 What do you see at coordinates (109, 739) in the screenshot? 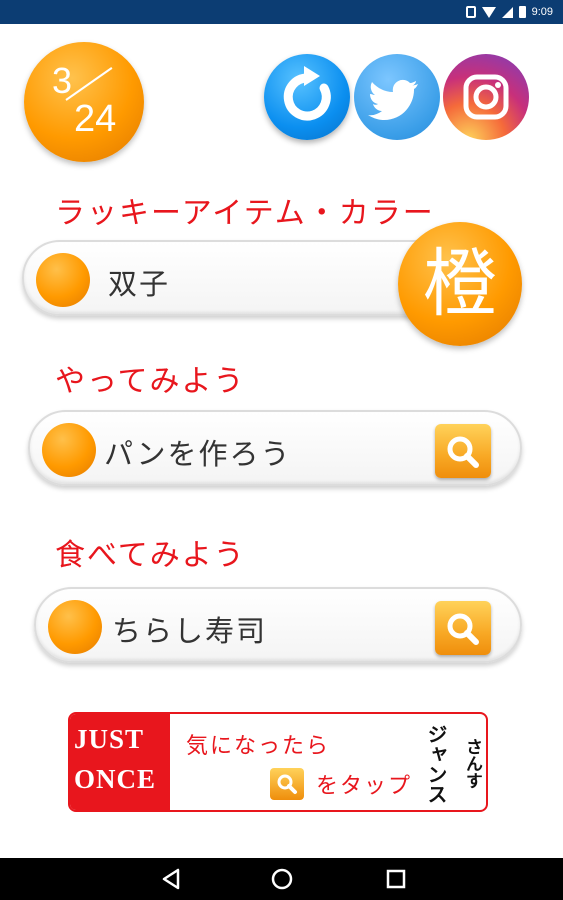
I see `logo-line1: JUST` at bounding box center [109, 739].